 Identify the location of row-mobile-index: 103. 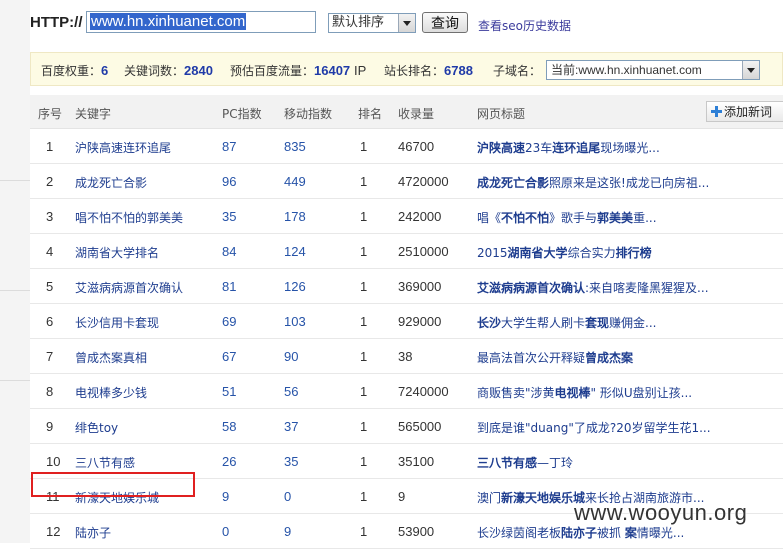
(295, 321).